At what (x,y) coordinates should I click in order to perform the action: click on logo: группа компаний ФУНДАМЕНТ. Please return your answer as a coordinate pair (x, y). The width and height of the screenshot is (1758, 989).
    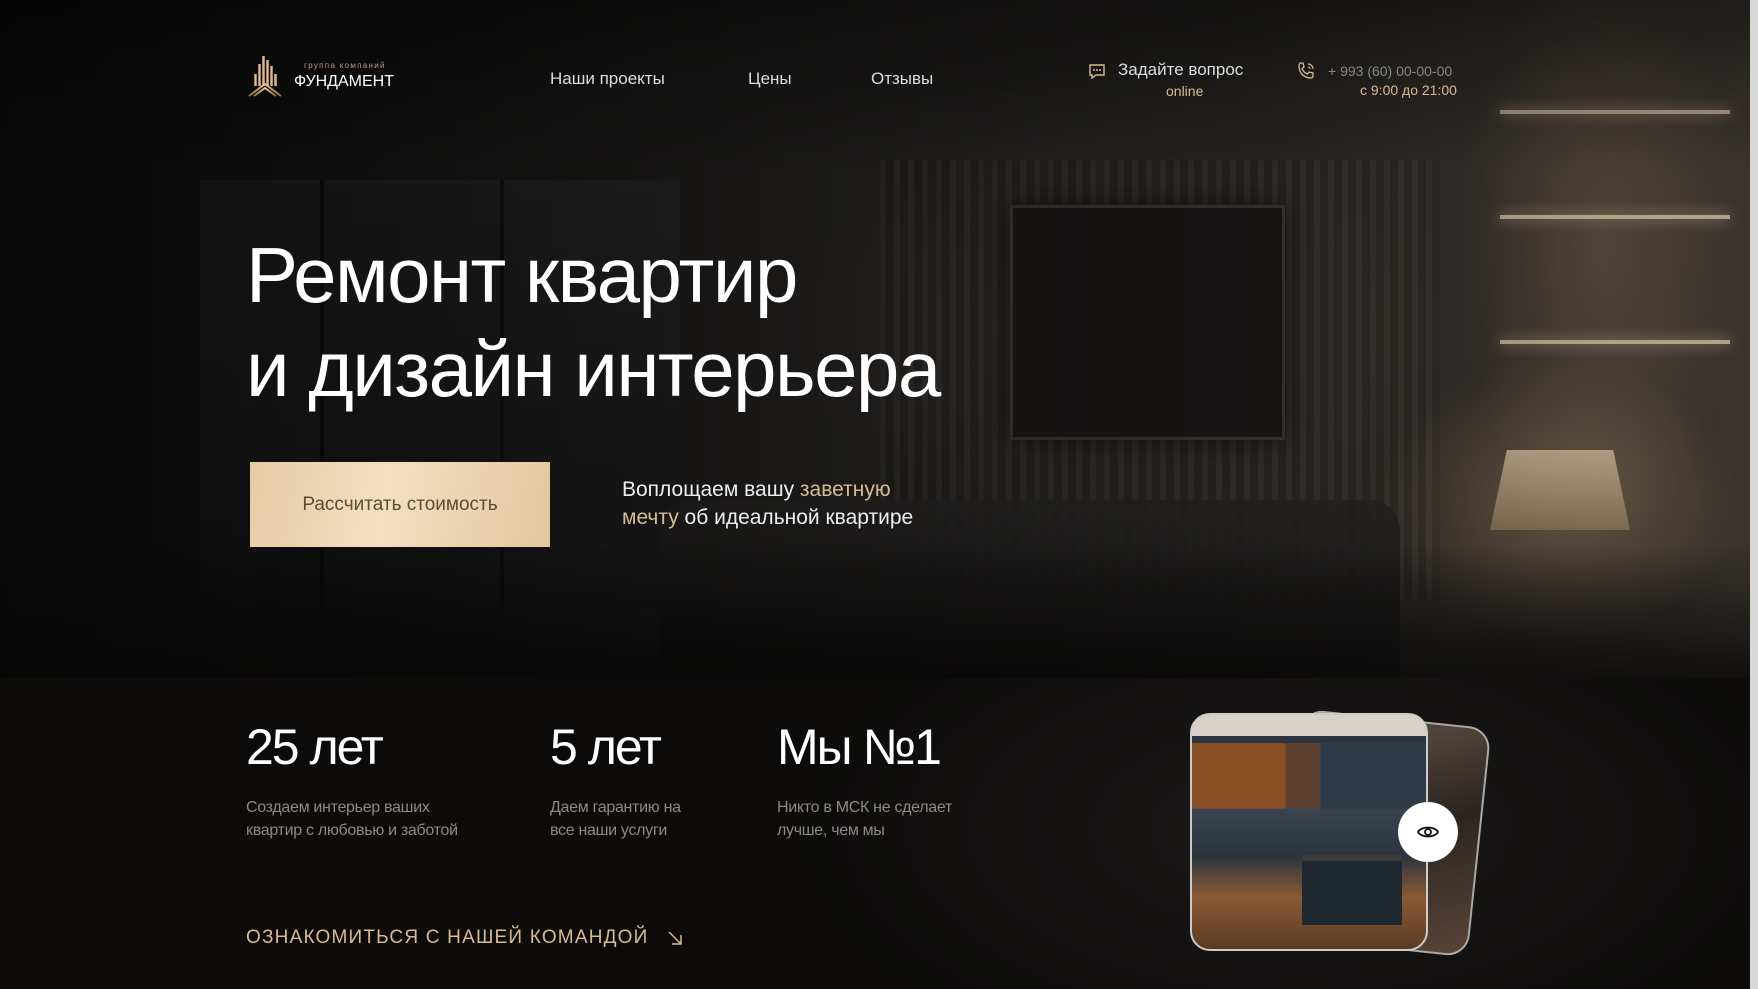
    Looking at the image, I should click on (321, 76).